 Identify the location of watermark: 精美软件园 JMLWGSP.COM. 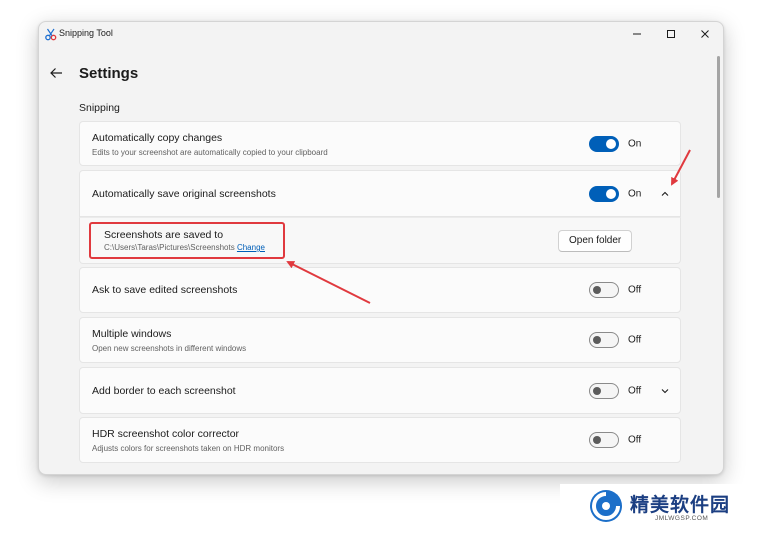
(658, 506).